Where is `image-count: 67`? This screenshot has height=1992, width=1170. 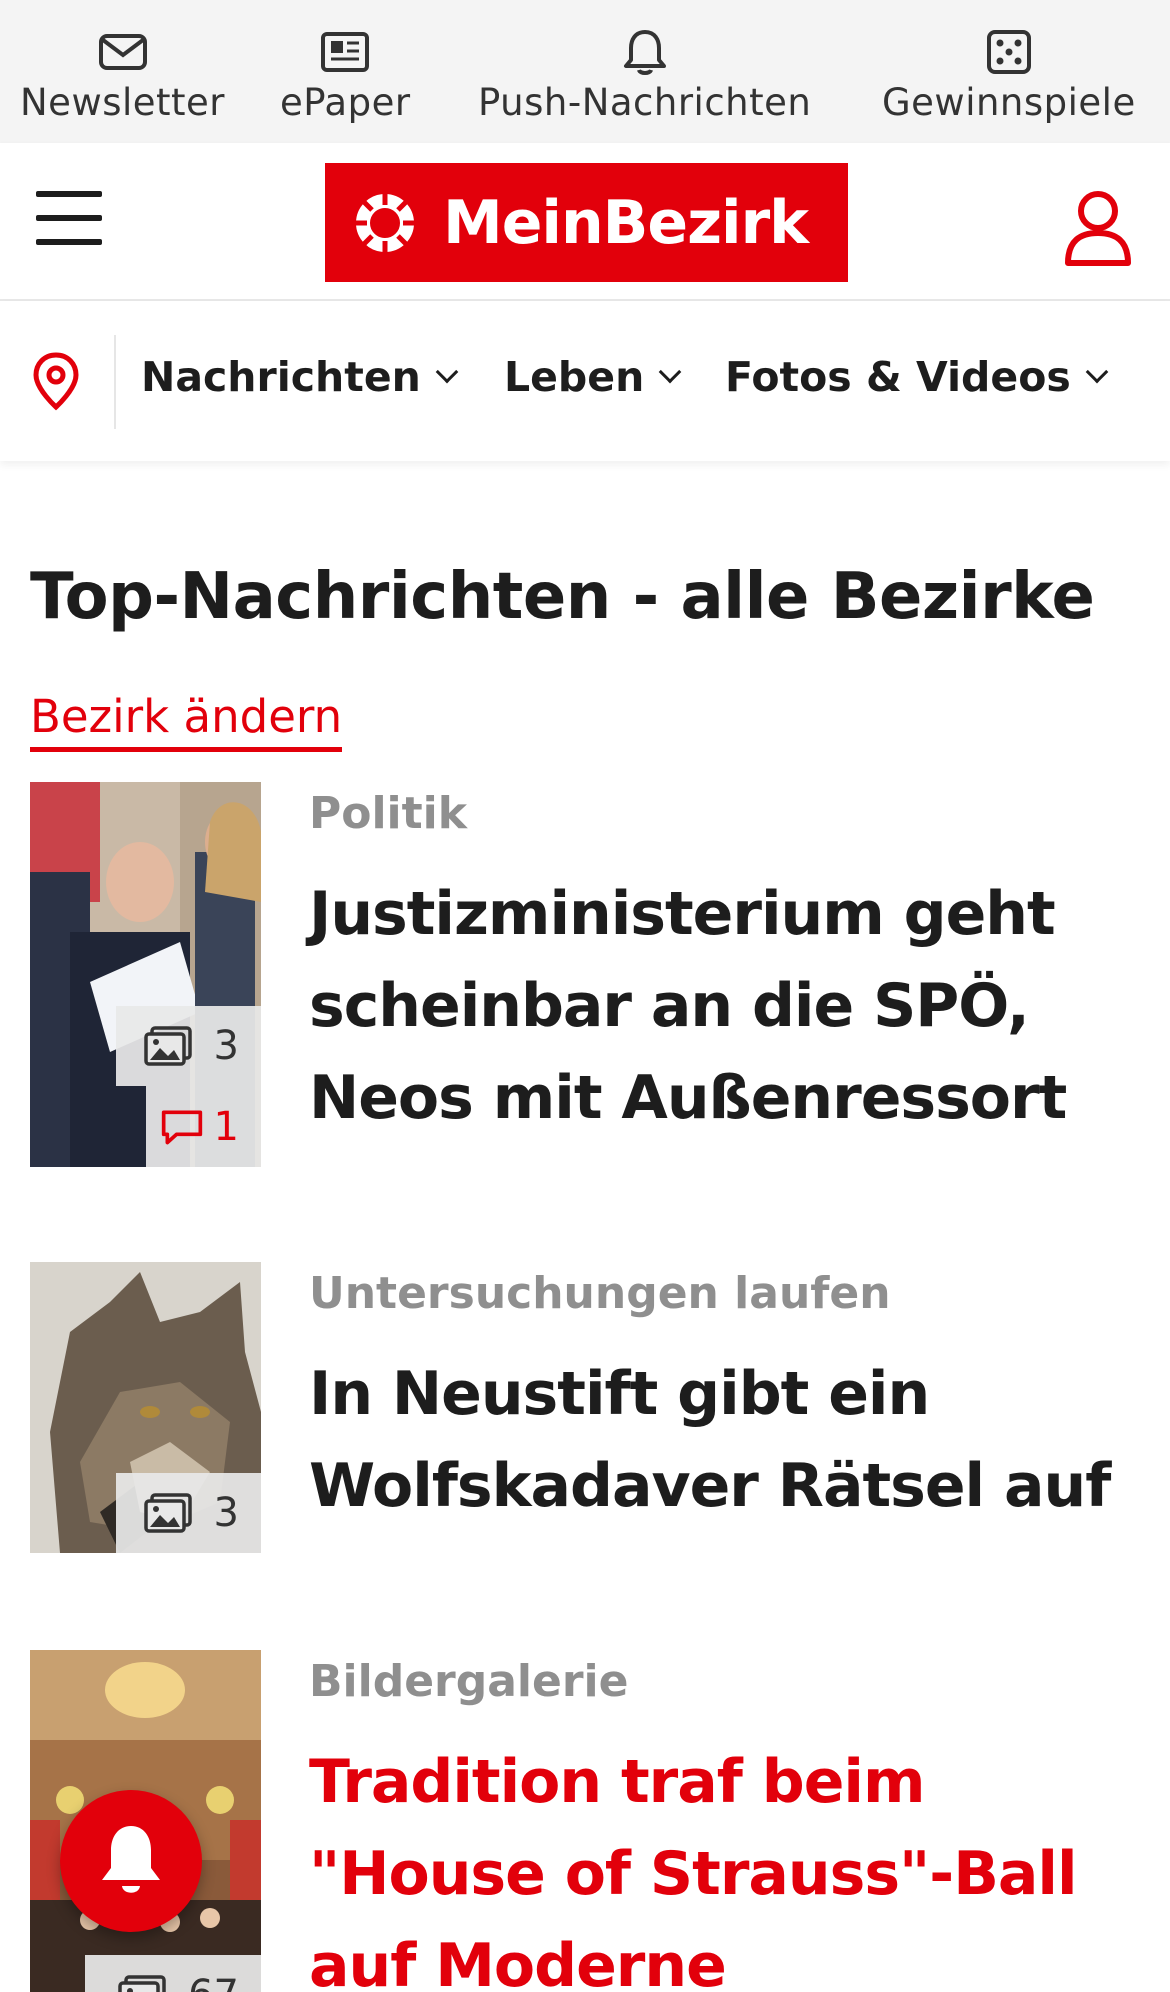 image-count: 67 is located at coordinates (213, 1982).